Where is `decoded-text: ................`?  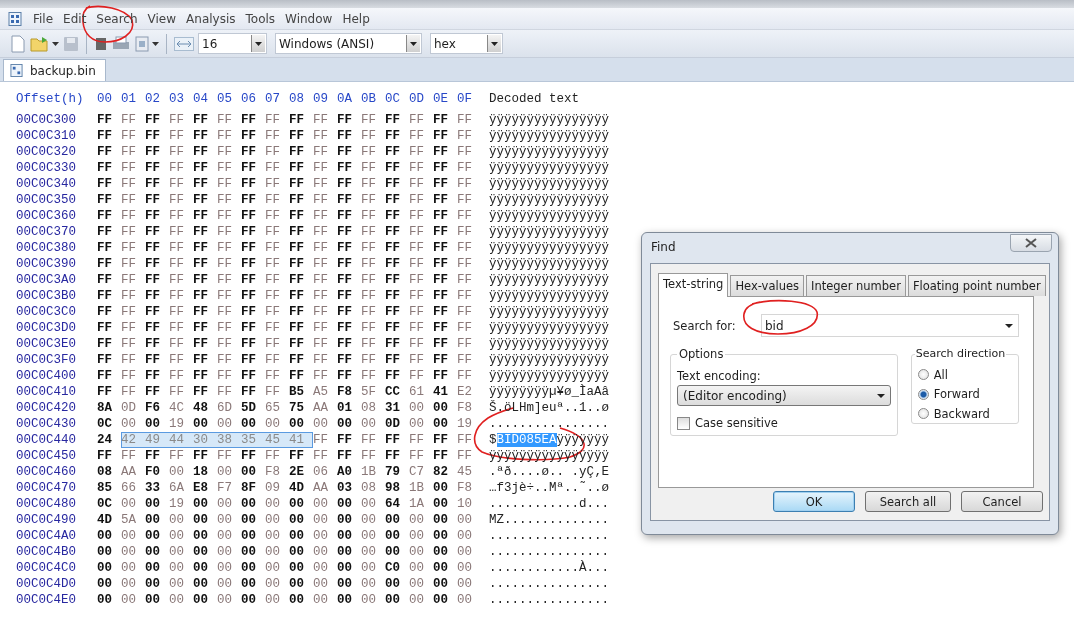 decoded-text: ................ is located at coordinates (549, 424).